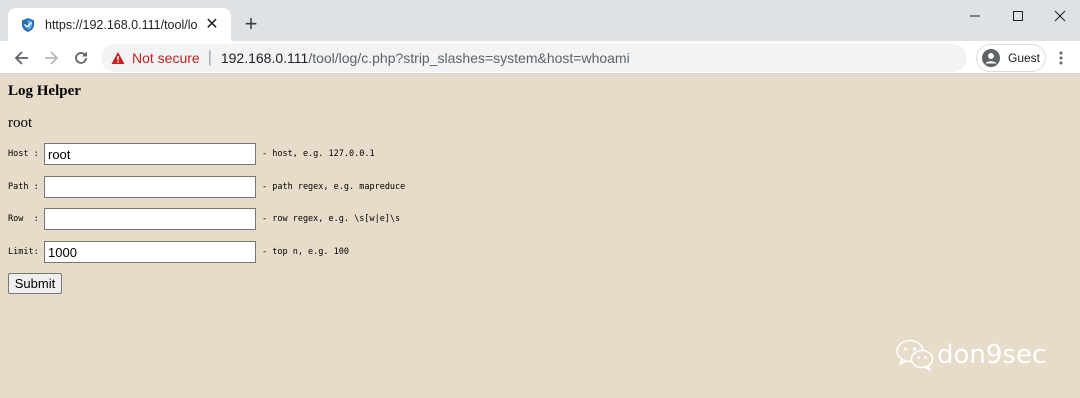 The width and height of the screenshot is (1080, 398). Describe the element at coordinates (212, 25) in the screenshot. I see `tab-close-button: ✕` at that location.